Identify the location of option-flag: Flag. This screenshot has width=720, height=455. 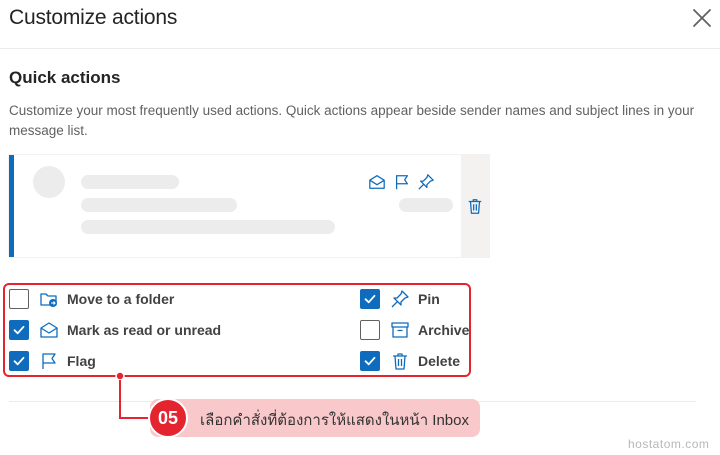
(52, 361).